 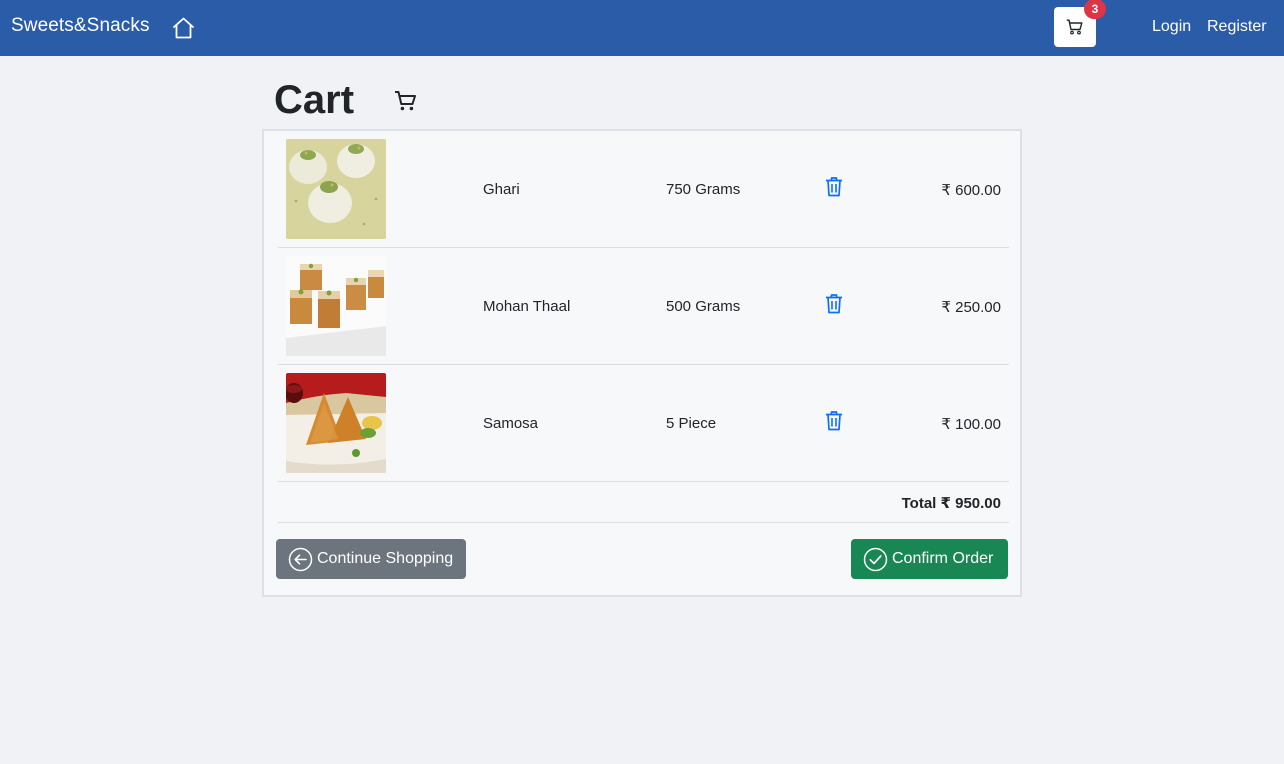 I want to click on total-row: Total ₹ 950.00, so click(x=643, y=502).